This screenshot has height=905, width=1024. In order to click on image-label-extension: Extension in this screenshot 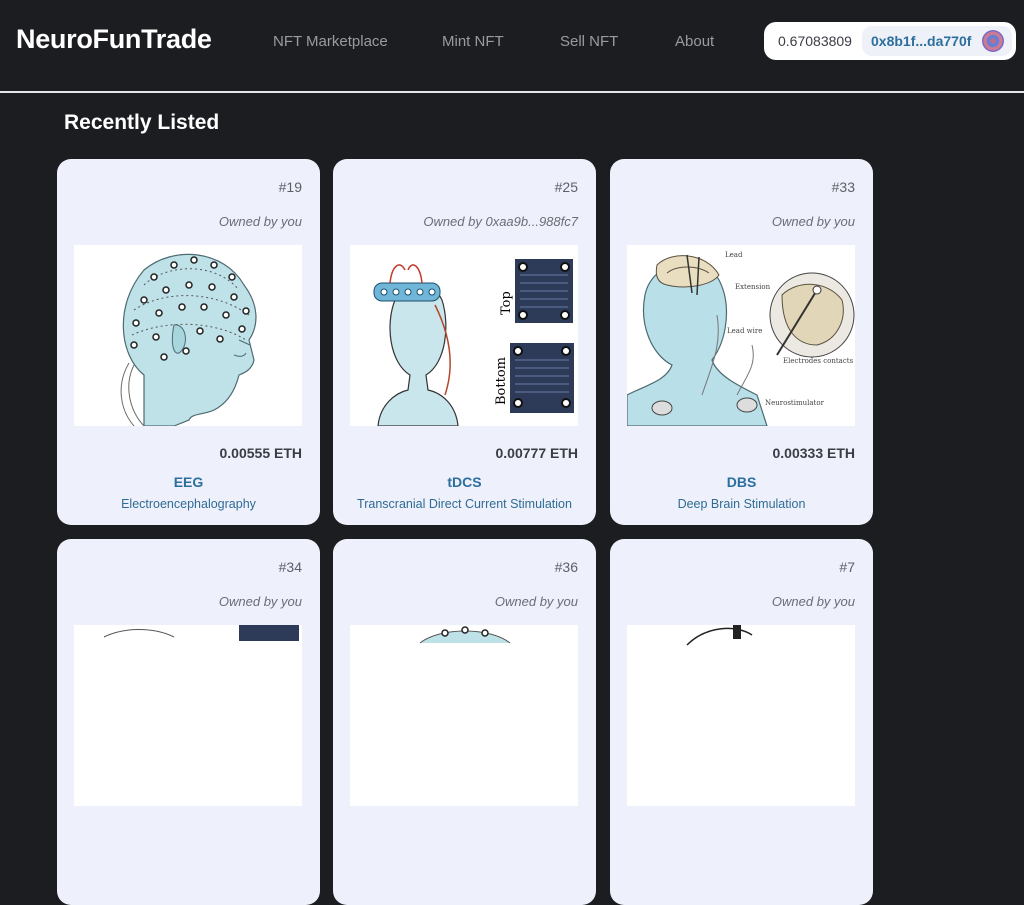, I will do `click(753, 287)`.